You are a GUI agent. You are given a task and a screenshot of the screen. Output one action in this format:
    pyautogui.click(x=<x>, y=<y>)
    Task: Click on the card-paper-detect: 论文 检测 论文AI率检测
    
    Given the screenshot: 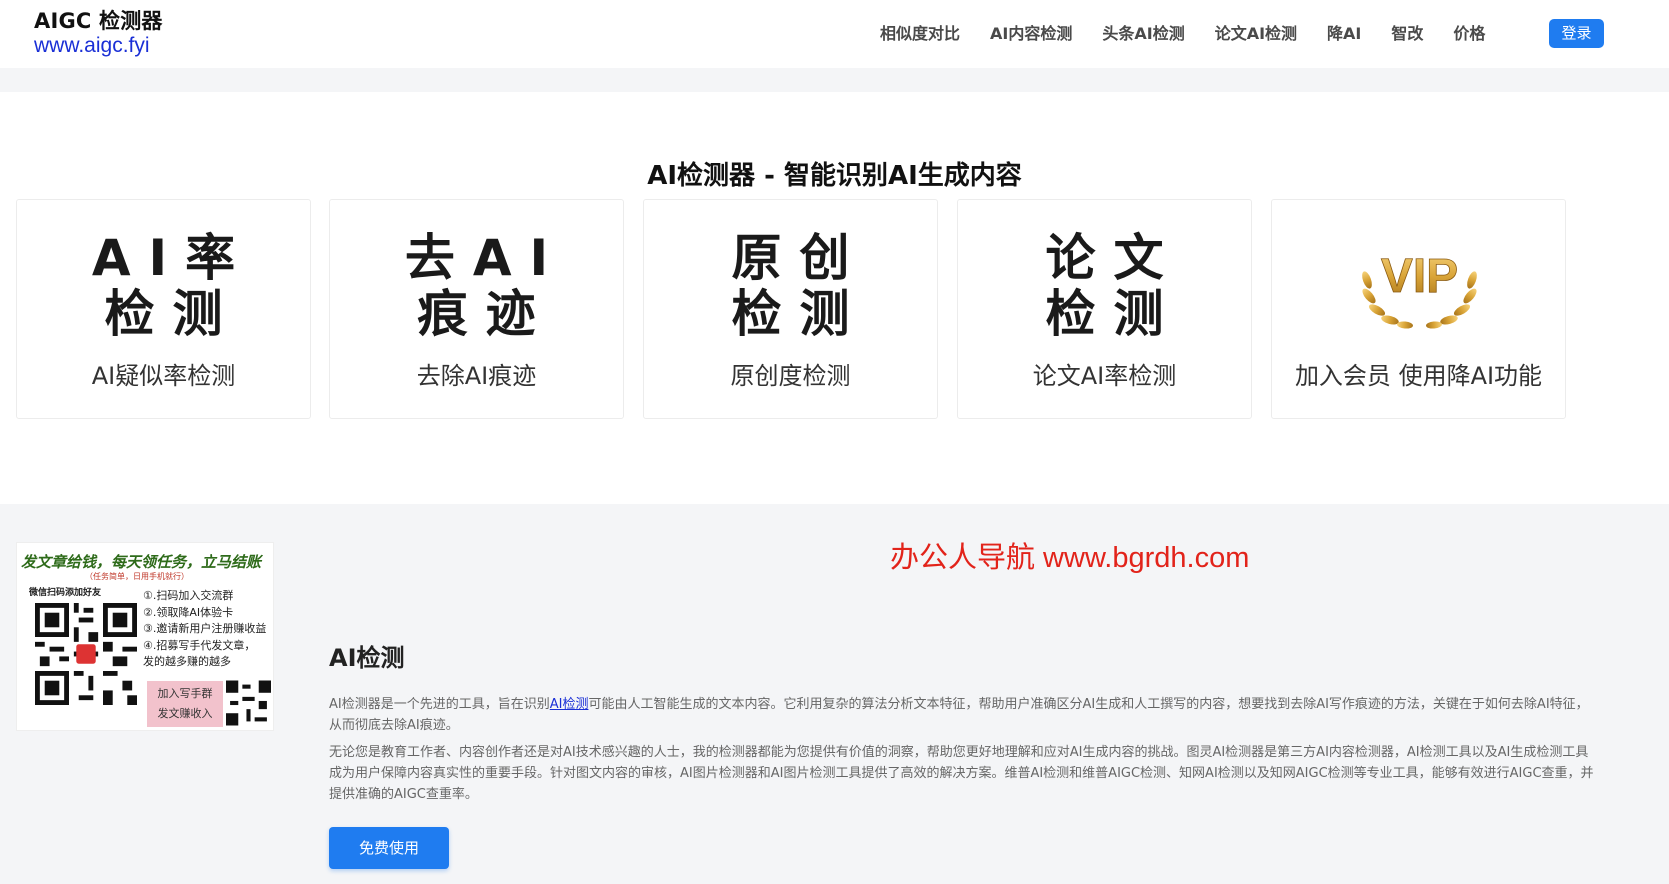 What is the action you would take?
    pyautogui.click(x=1104, y=309)
    